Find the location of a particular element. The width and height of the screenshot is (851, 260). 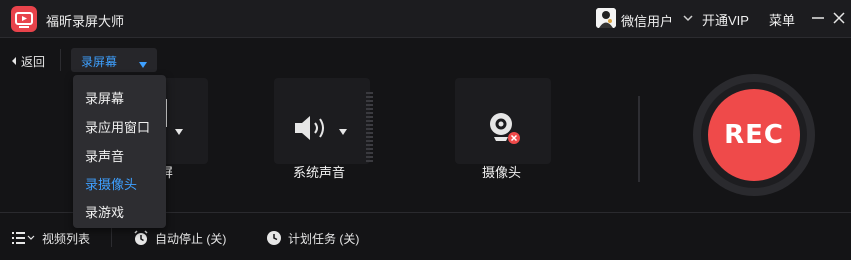

speaker-icon is located at coordinates (313, 130).